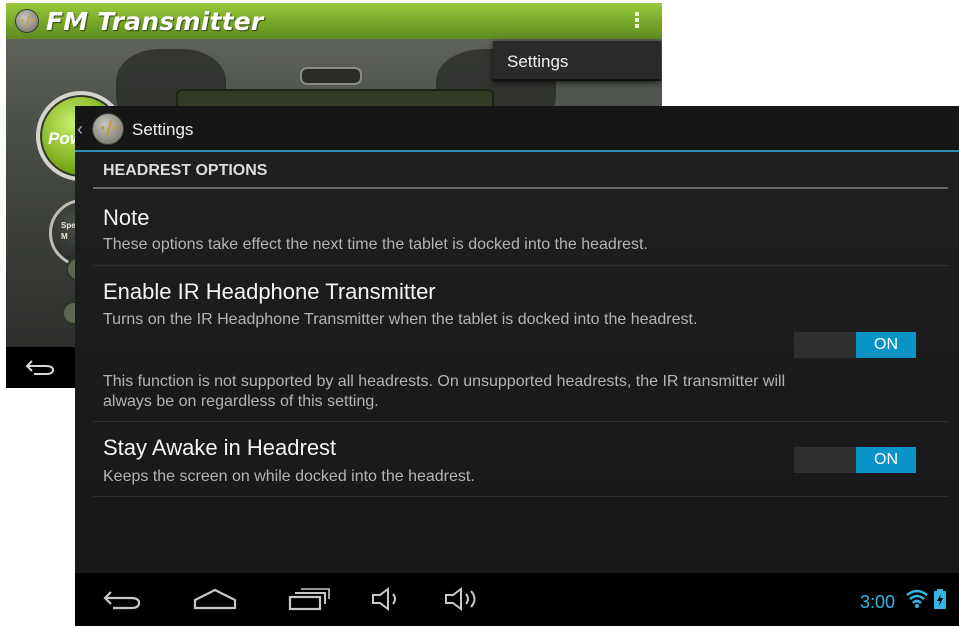 Image resolution: width=959 pixels, height=626 pixels. I want to click on app-title: FM Transmitter, so click(155, 21).